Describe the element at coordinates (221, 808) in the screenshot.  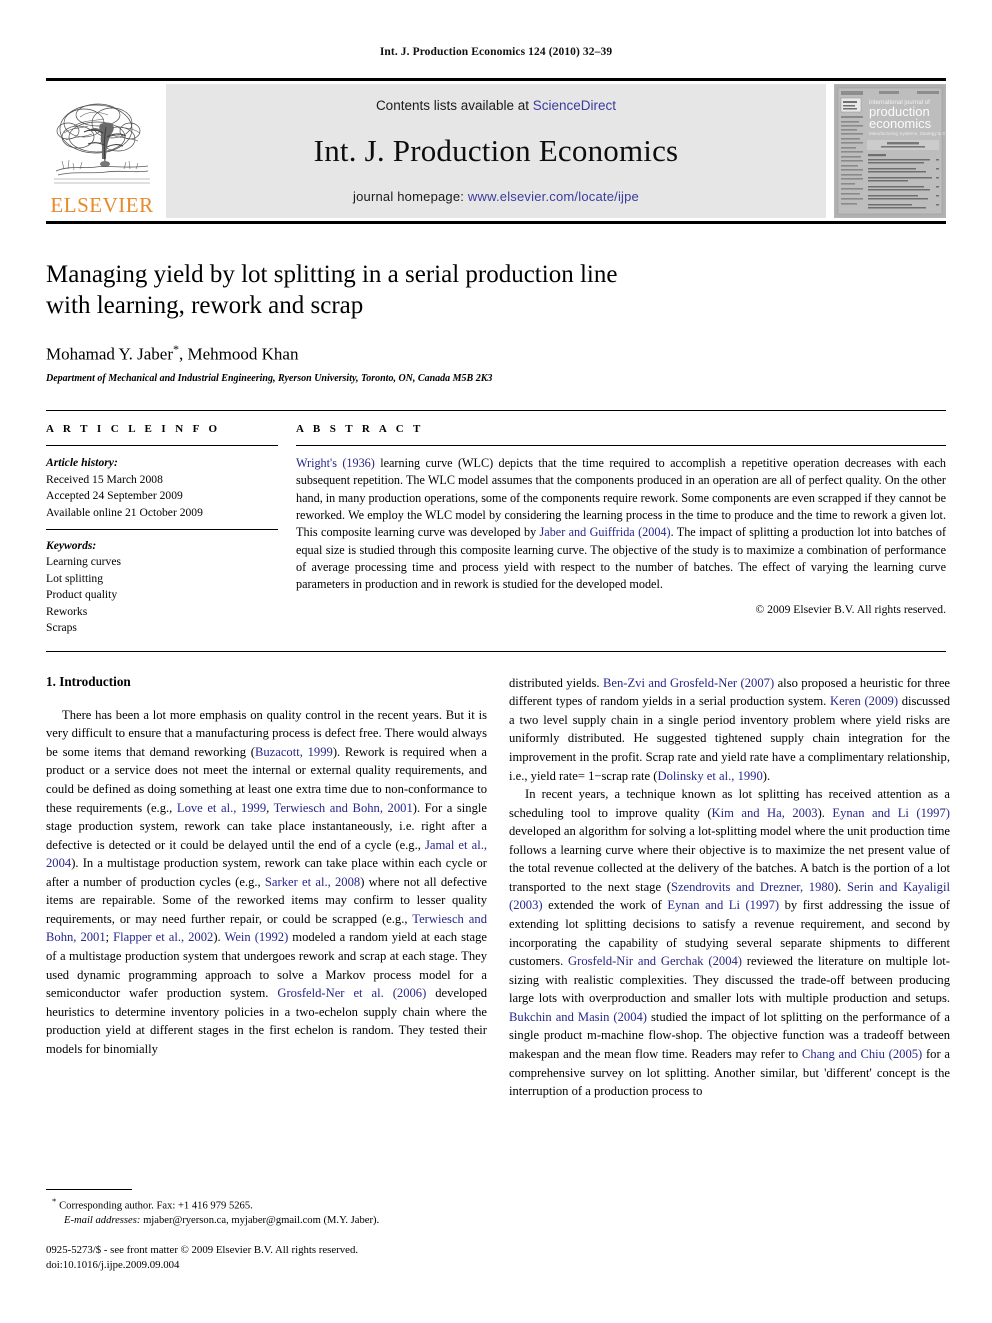
I see `citation-love: Love et al., 1999` at that location.